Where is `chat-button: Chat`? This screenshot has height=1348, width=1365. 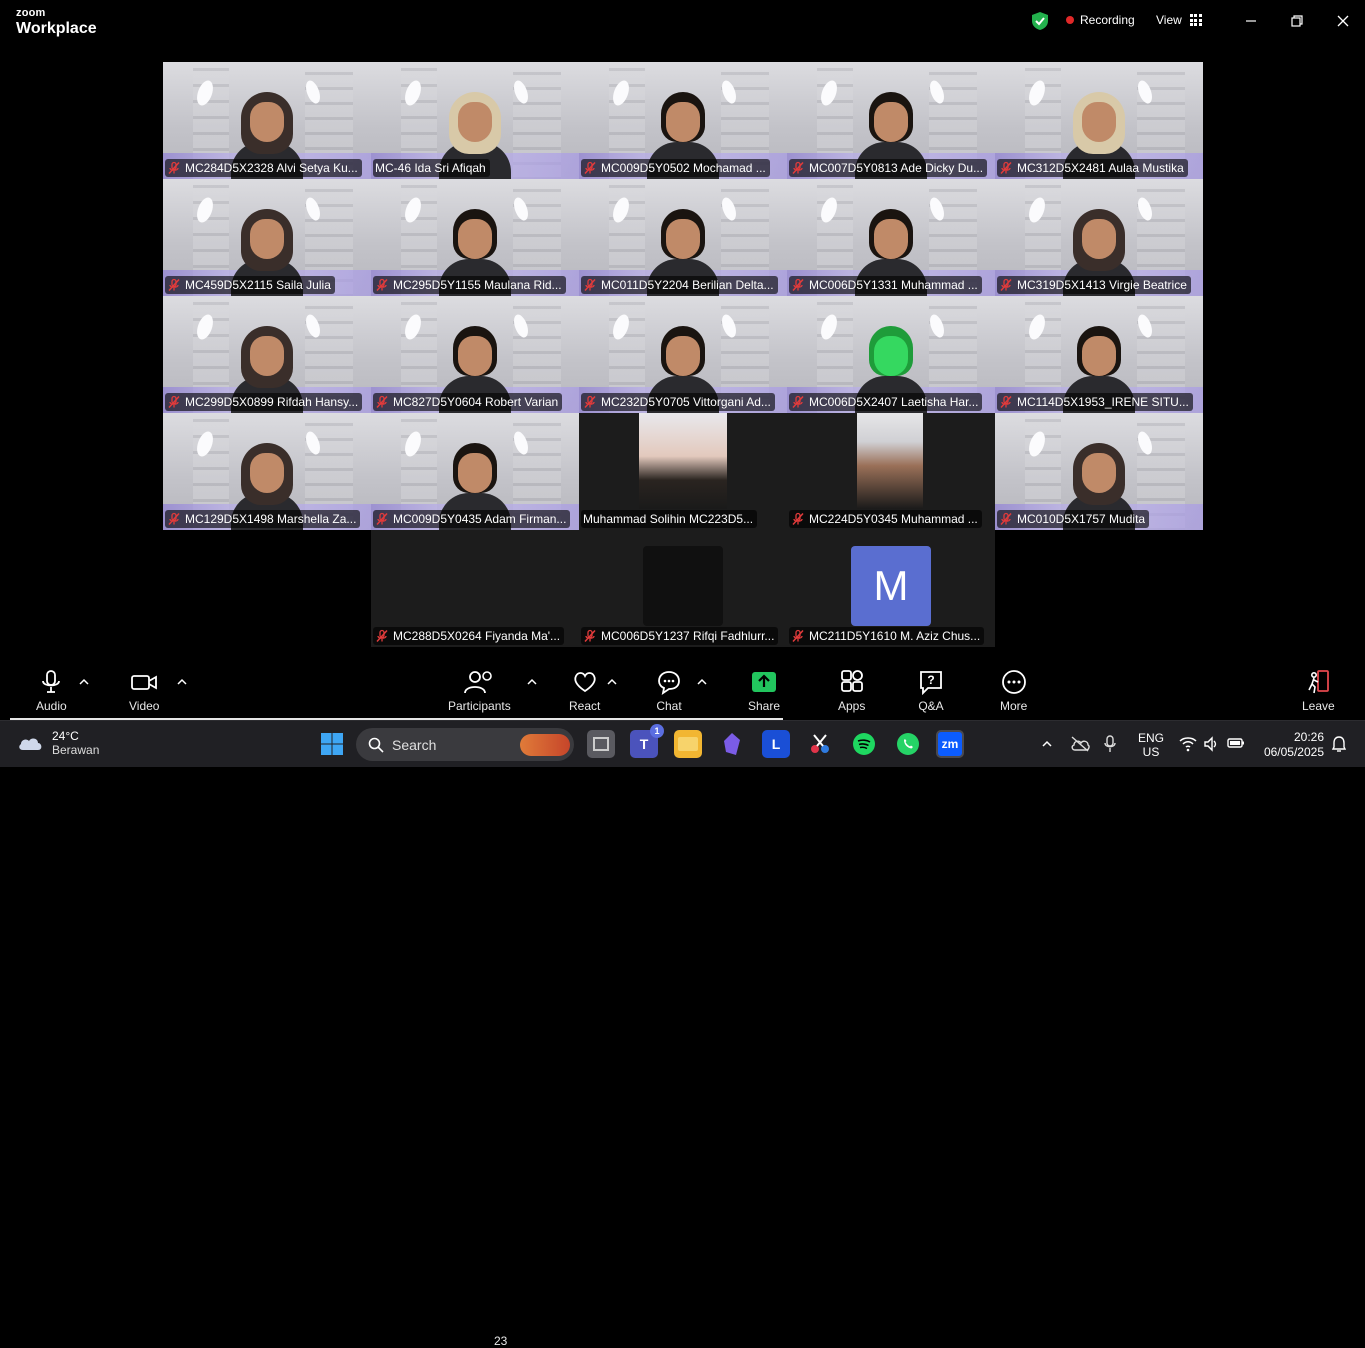
chat-button: Chat is located at coordinates (669, 690).